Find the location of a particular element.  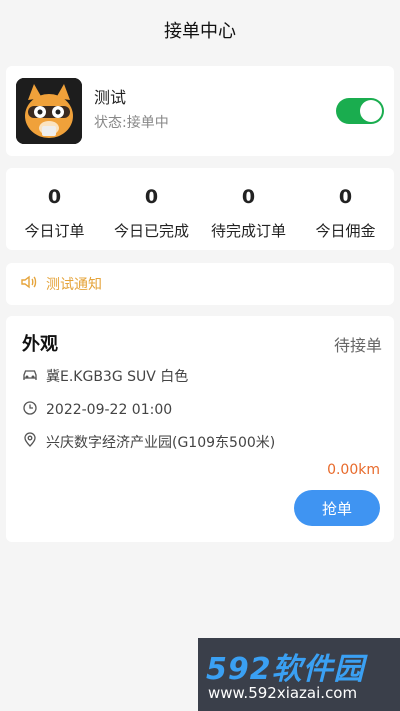

profile-status: 状态:接单中 is located at coordinates (131, 123).